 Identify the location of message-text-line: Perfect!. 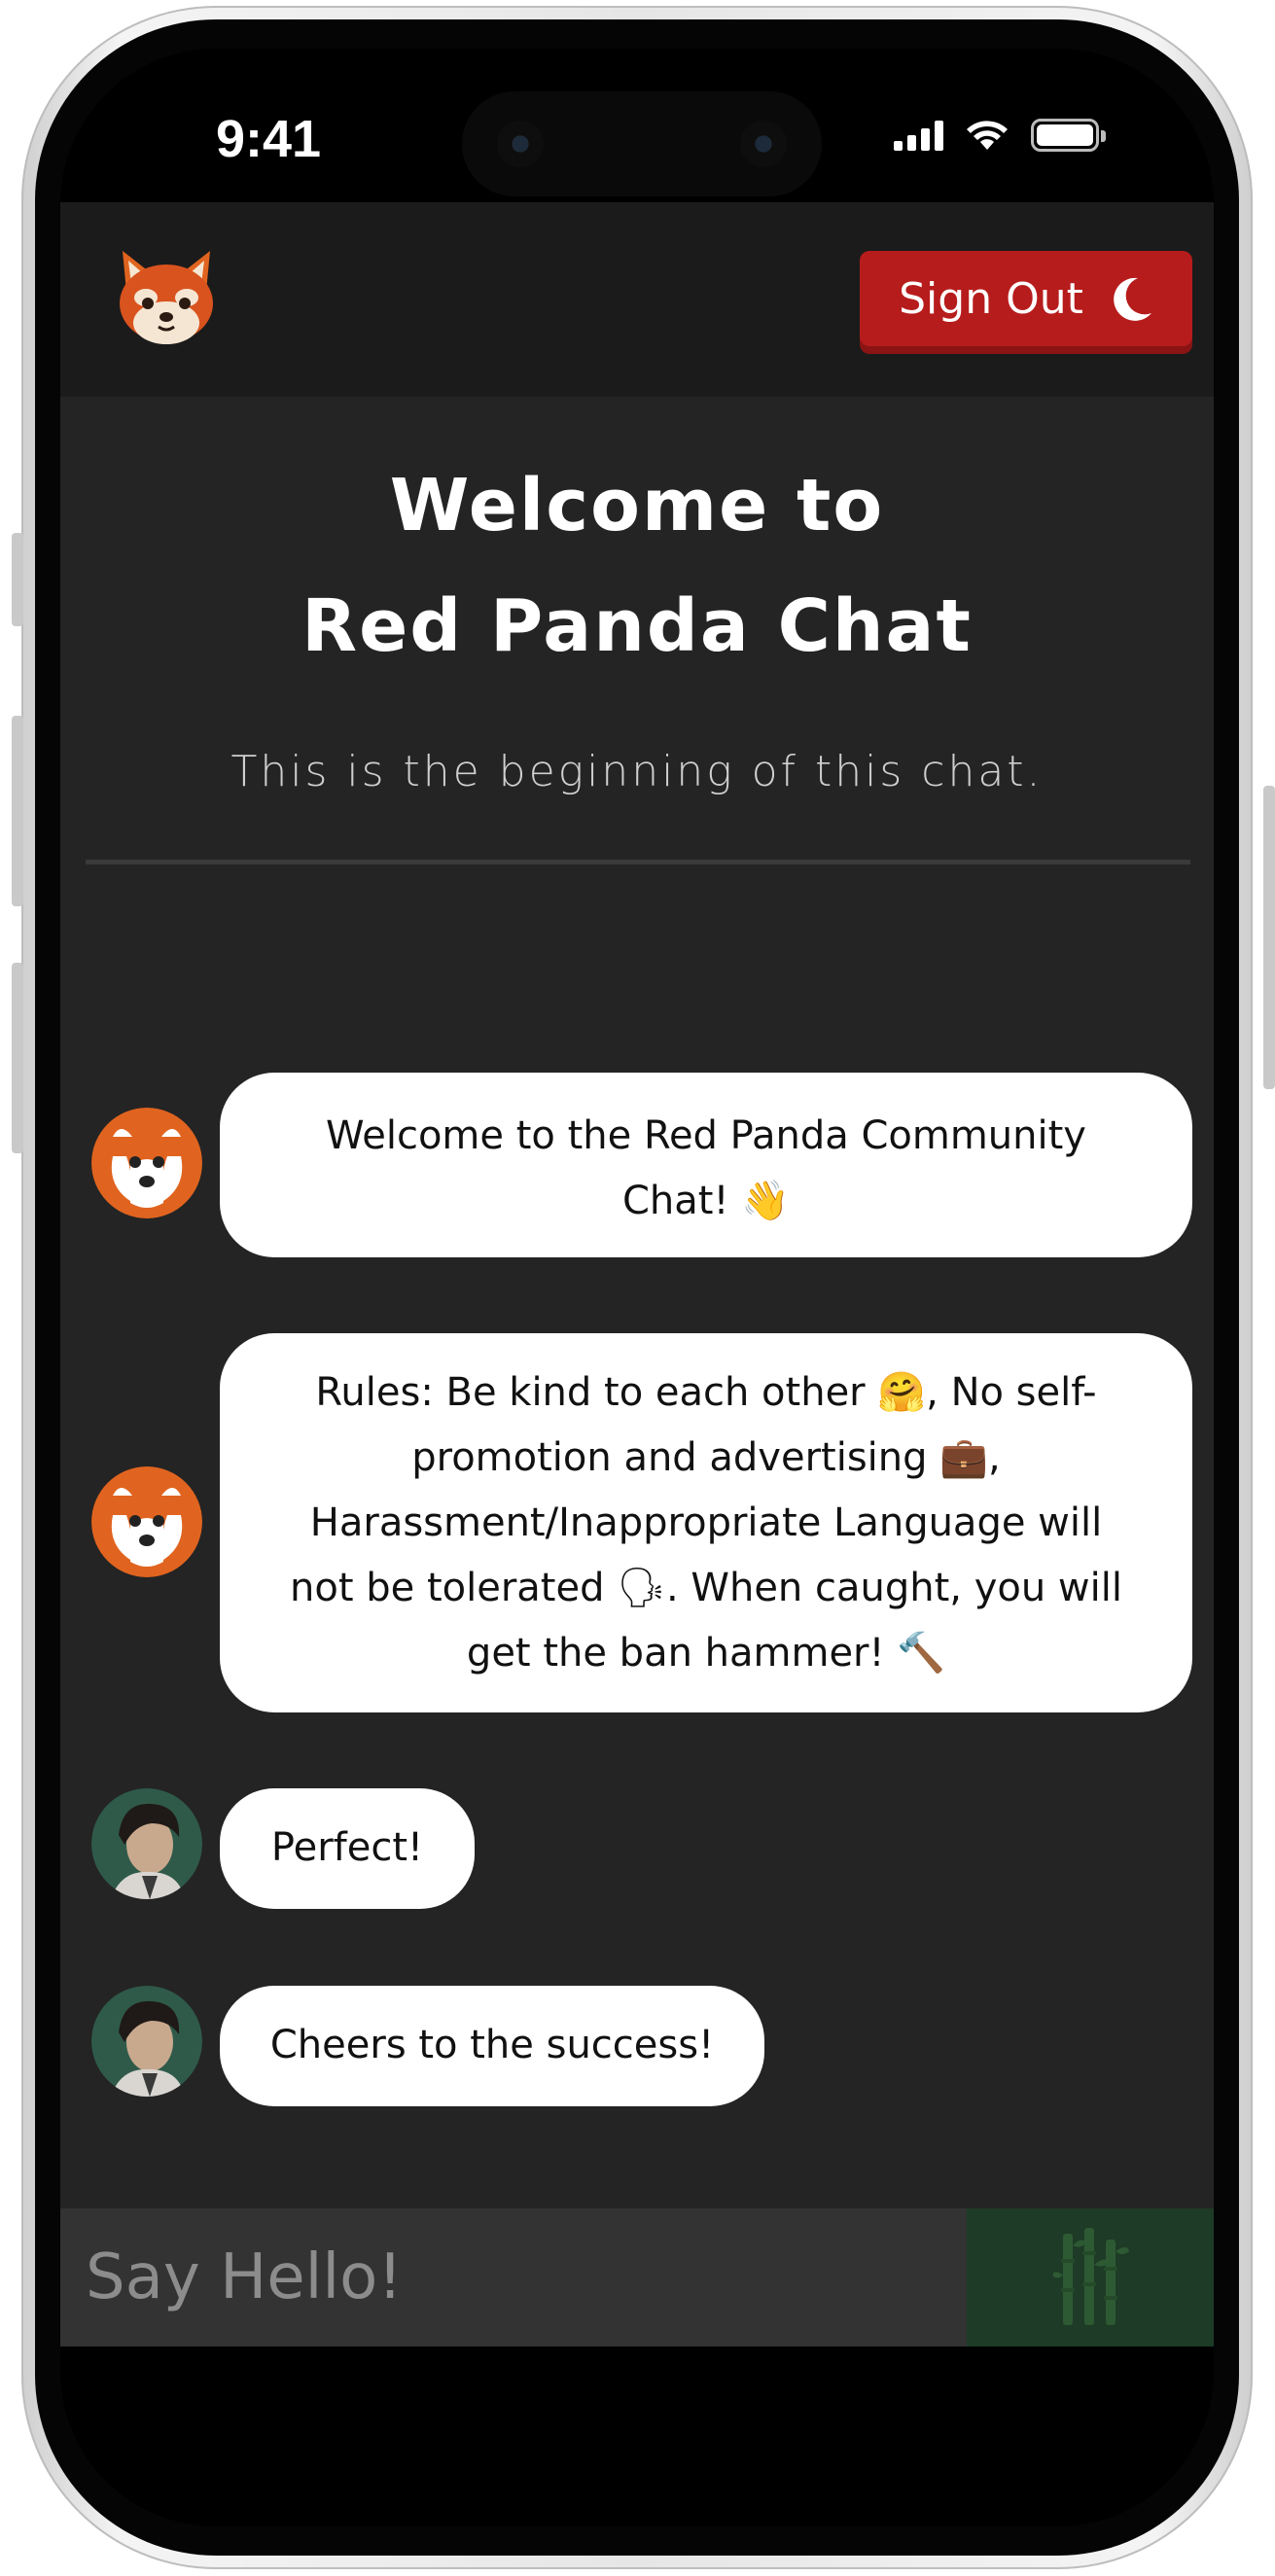
(347, 1848).